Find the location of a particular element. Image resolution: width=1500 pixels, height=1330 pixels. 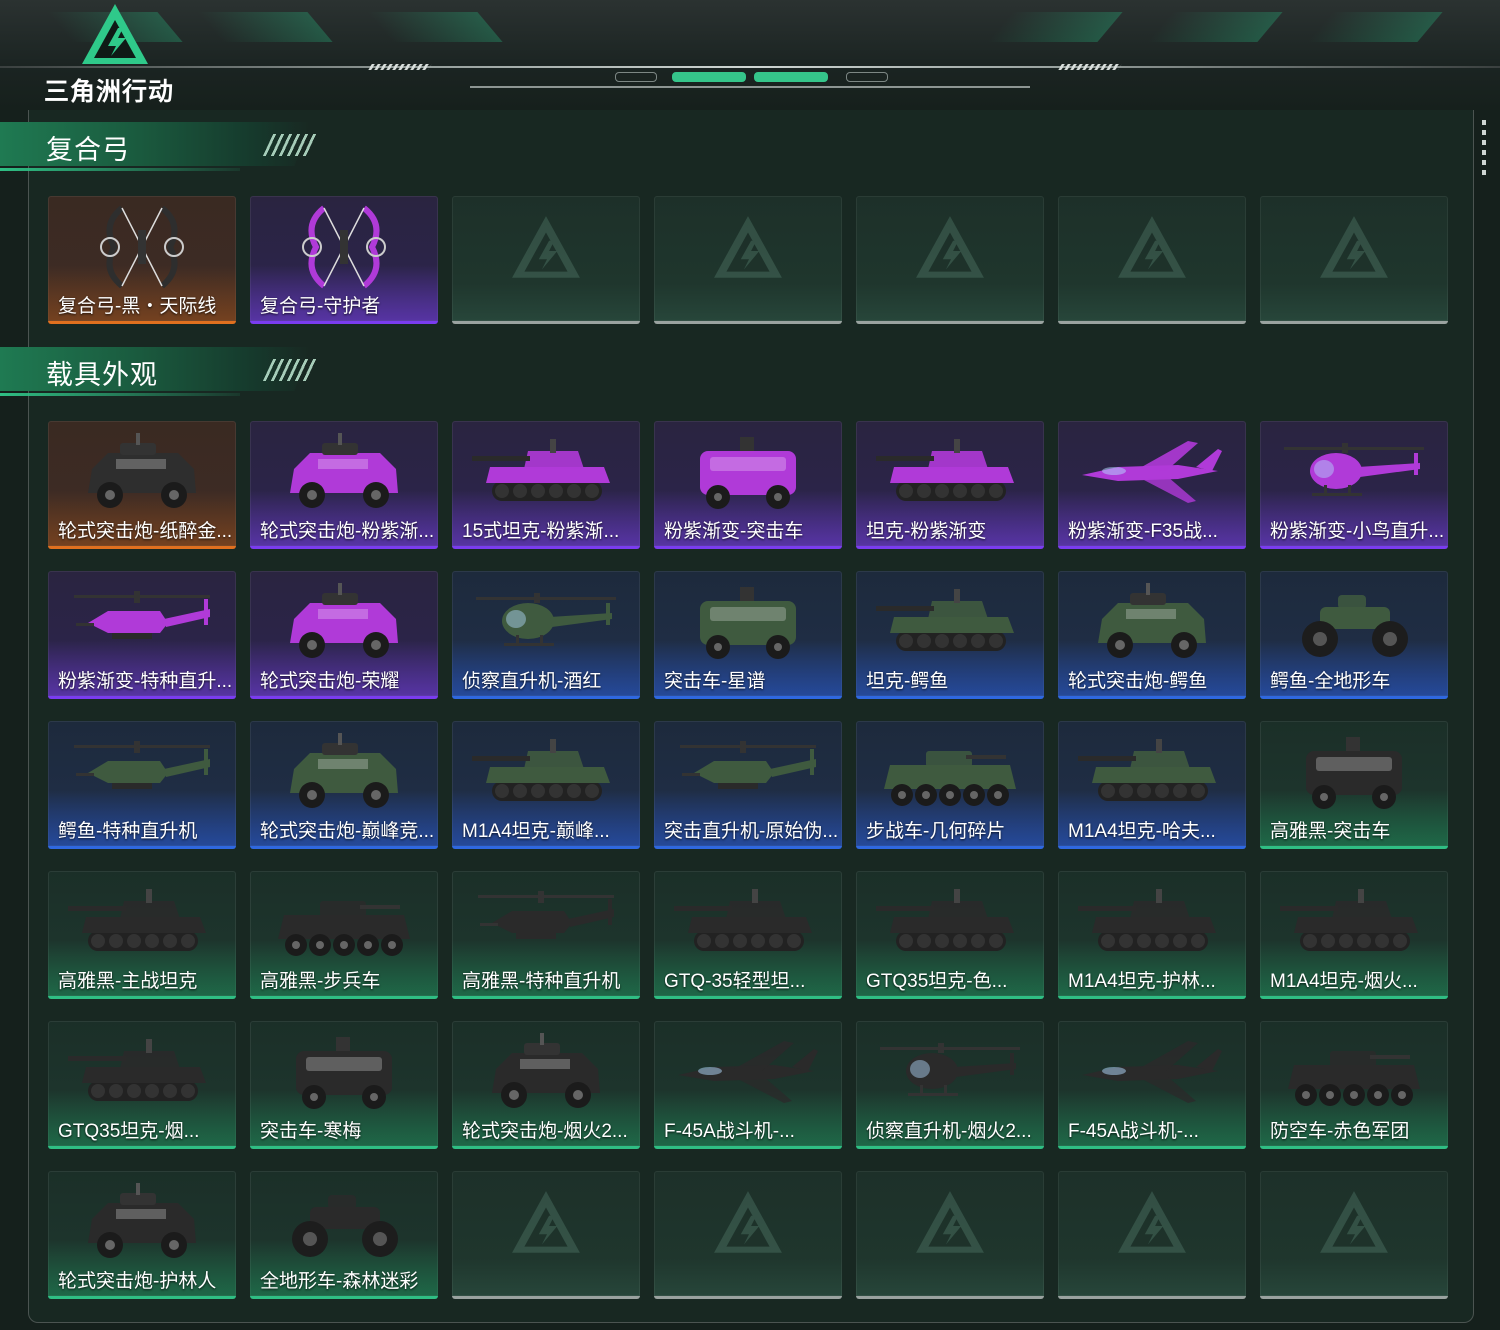

item-name: 高雅黑-突击车 is located at coordinates (1330, 831).